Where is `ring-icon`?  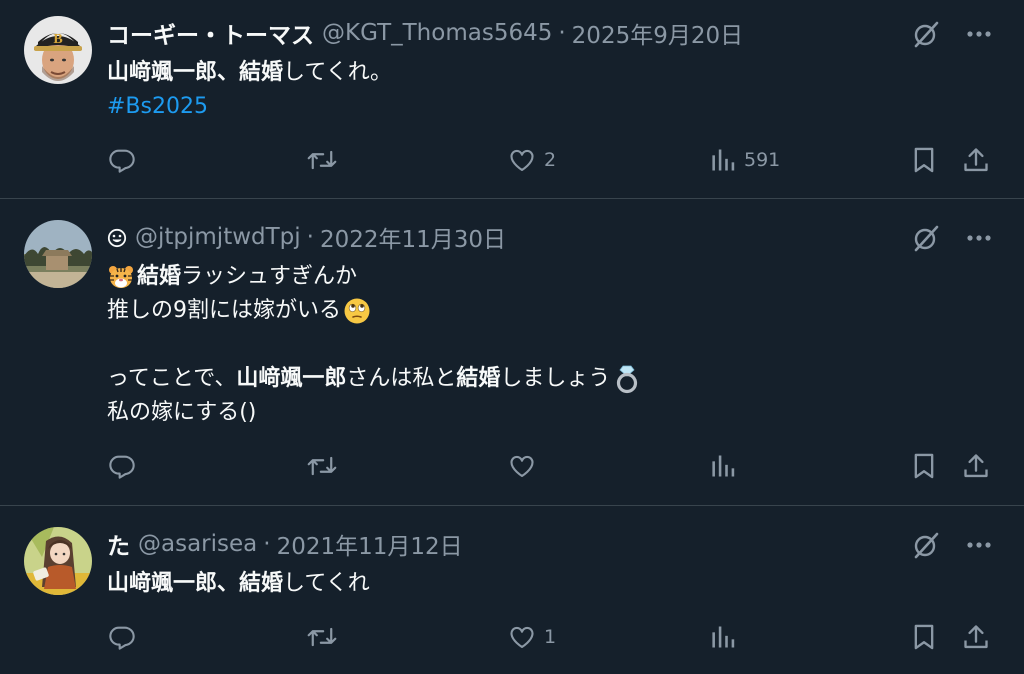
ring-icon is located at coordinates (627, 379).